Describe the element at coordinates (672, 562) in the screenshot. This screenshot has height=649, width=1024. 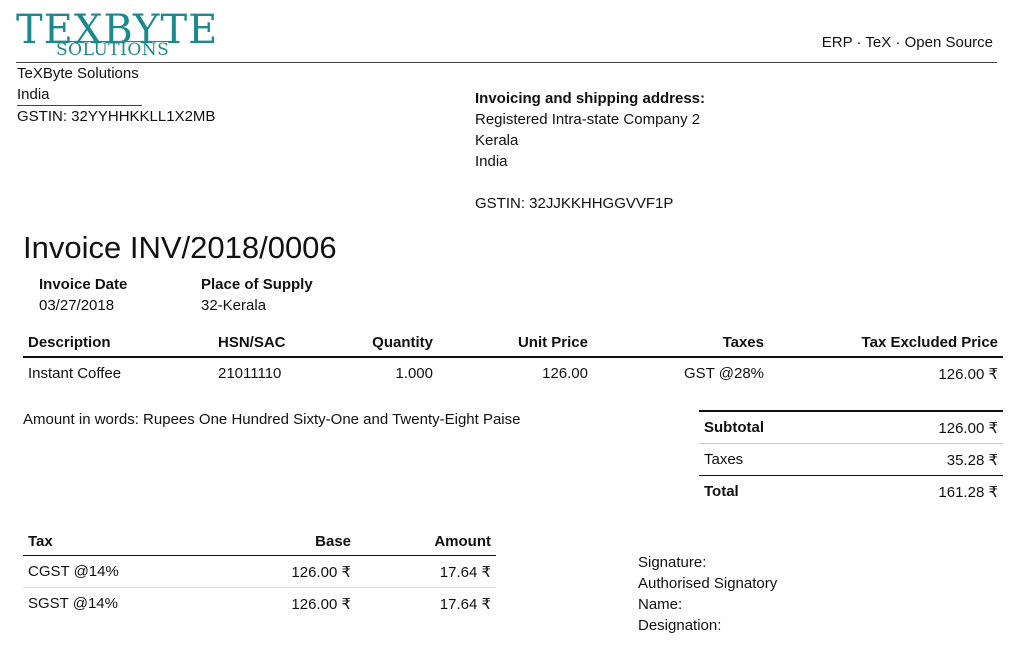
I see `signature-label: Signature:` at that location.